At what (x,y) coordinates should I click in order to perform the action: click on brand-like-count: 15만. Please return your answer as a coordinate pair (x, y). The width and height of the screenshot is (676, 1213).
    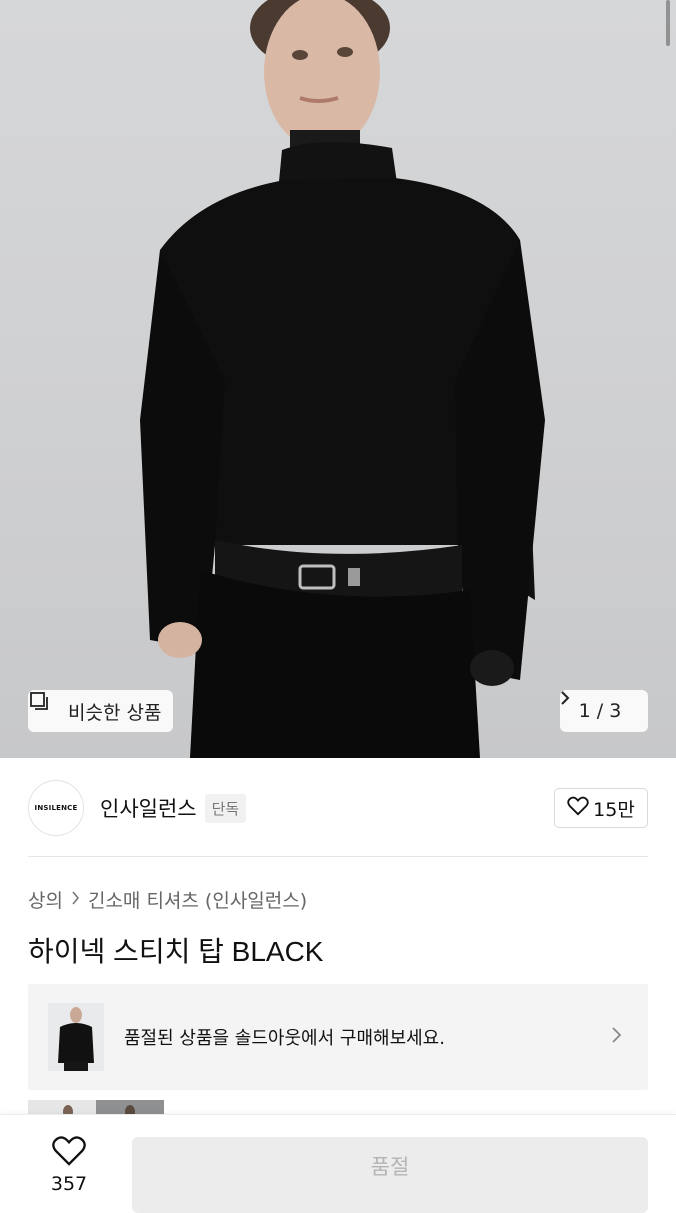
    Looking at the image, I should click on (614, 809).